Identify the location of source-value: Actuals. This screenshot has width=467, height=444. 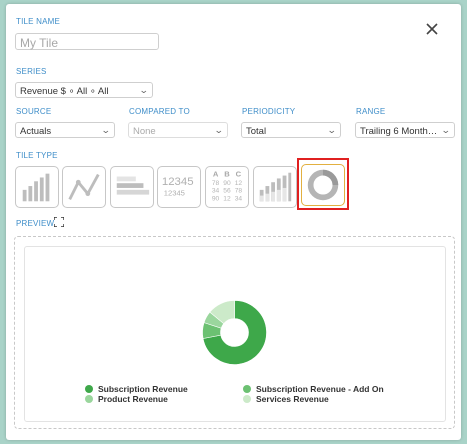
(36, 131).